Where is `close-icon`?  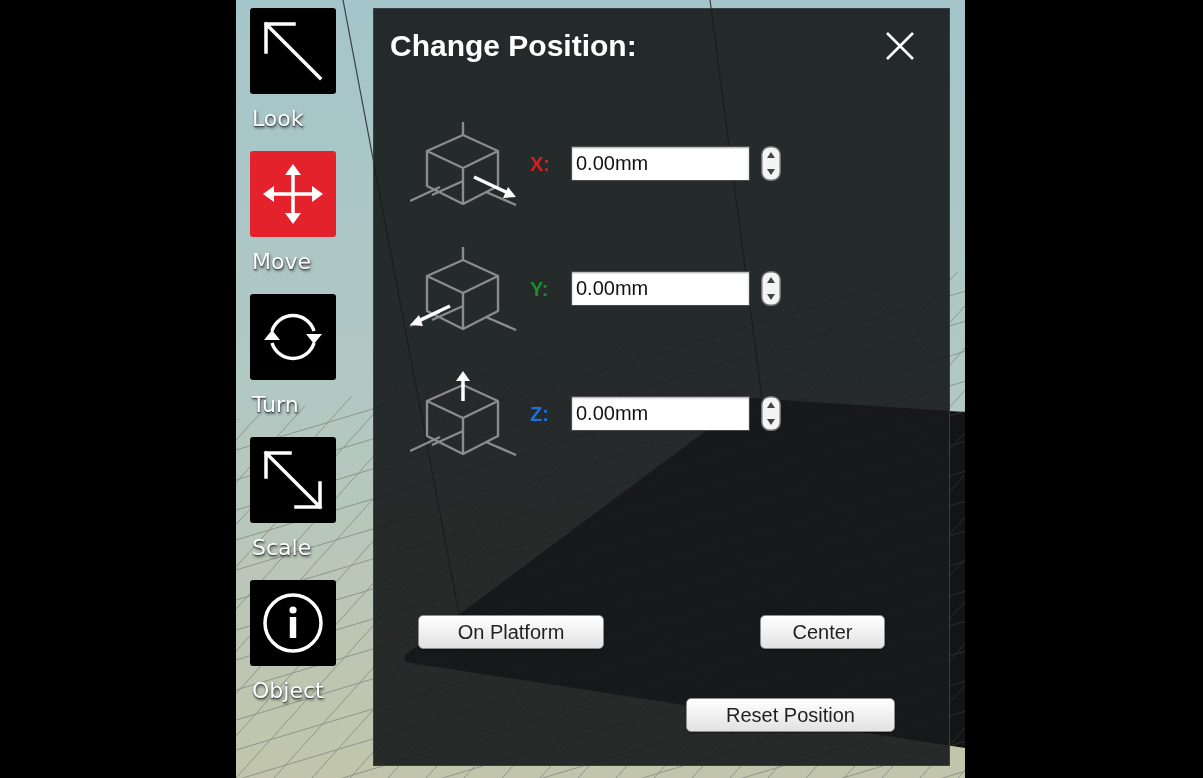
close-icon is located at coordinates (900, 46).